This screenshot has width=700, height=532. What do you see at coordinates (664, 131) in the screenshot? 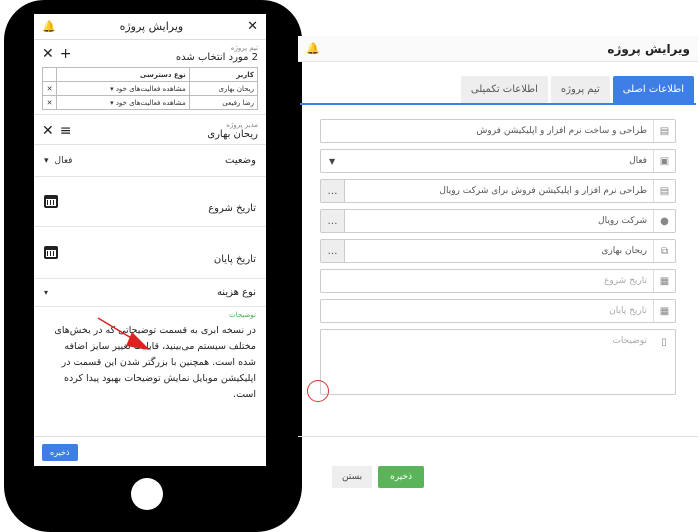
I see `document-icon: ▤` at bounding box center [664, 131].